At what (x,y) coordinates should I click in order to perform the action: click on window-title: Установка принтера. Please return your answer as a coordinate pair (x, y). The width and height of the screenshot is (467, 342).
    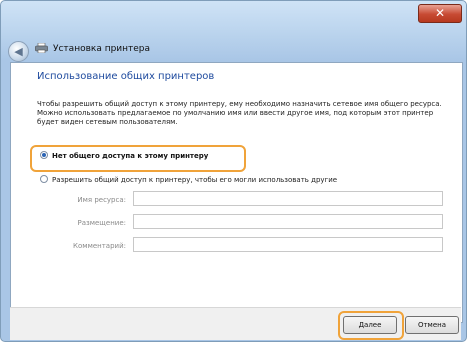
    Looking at the image, I should click on (102, 49).